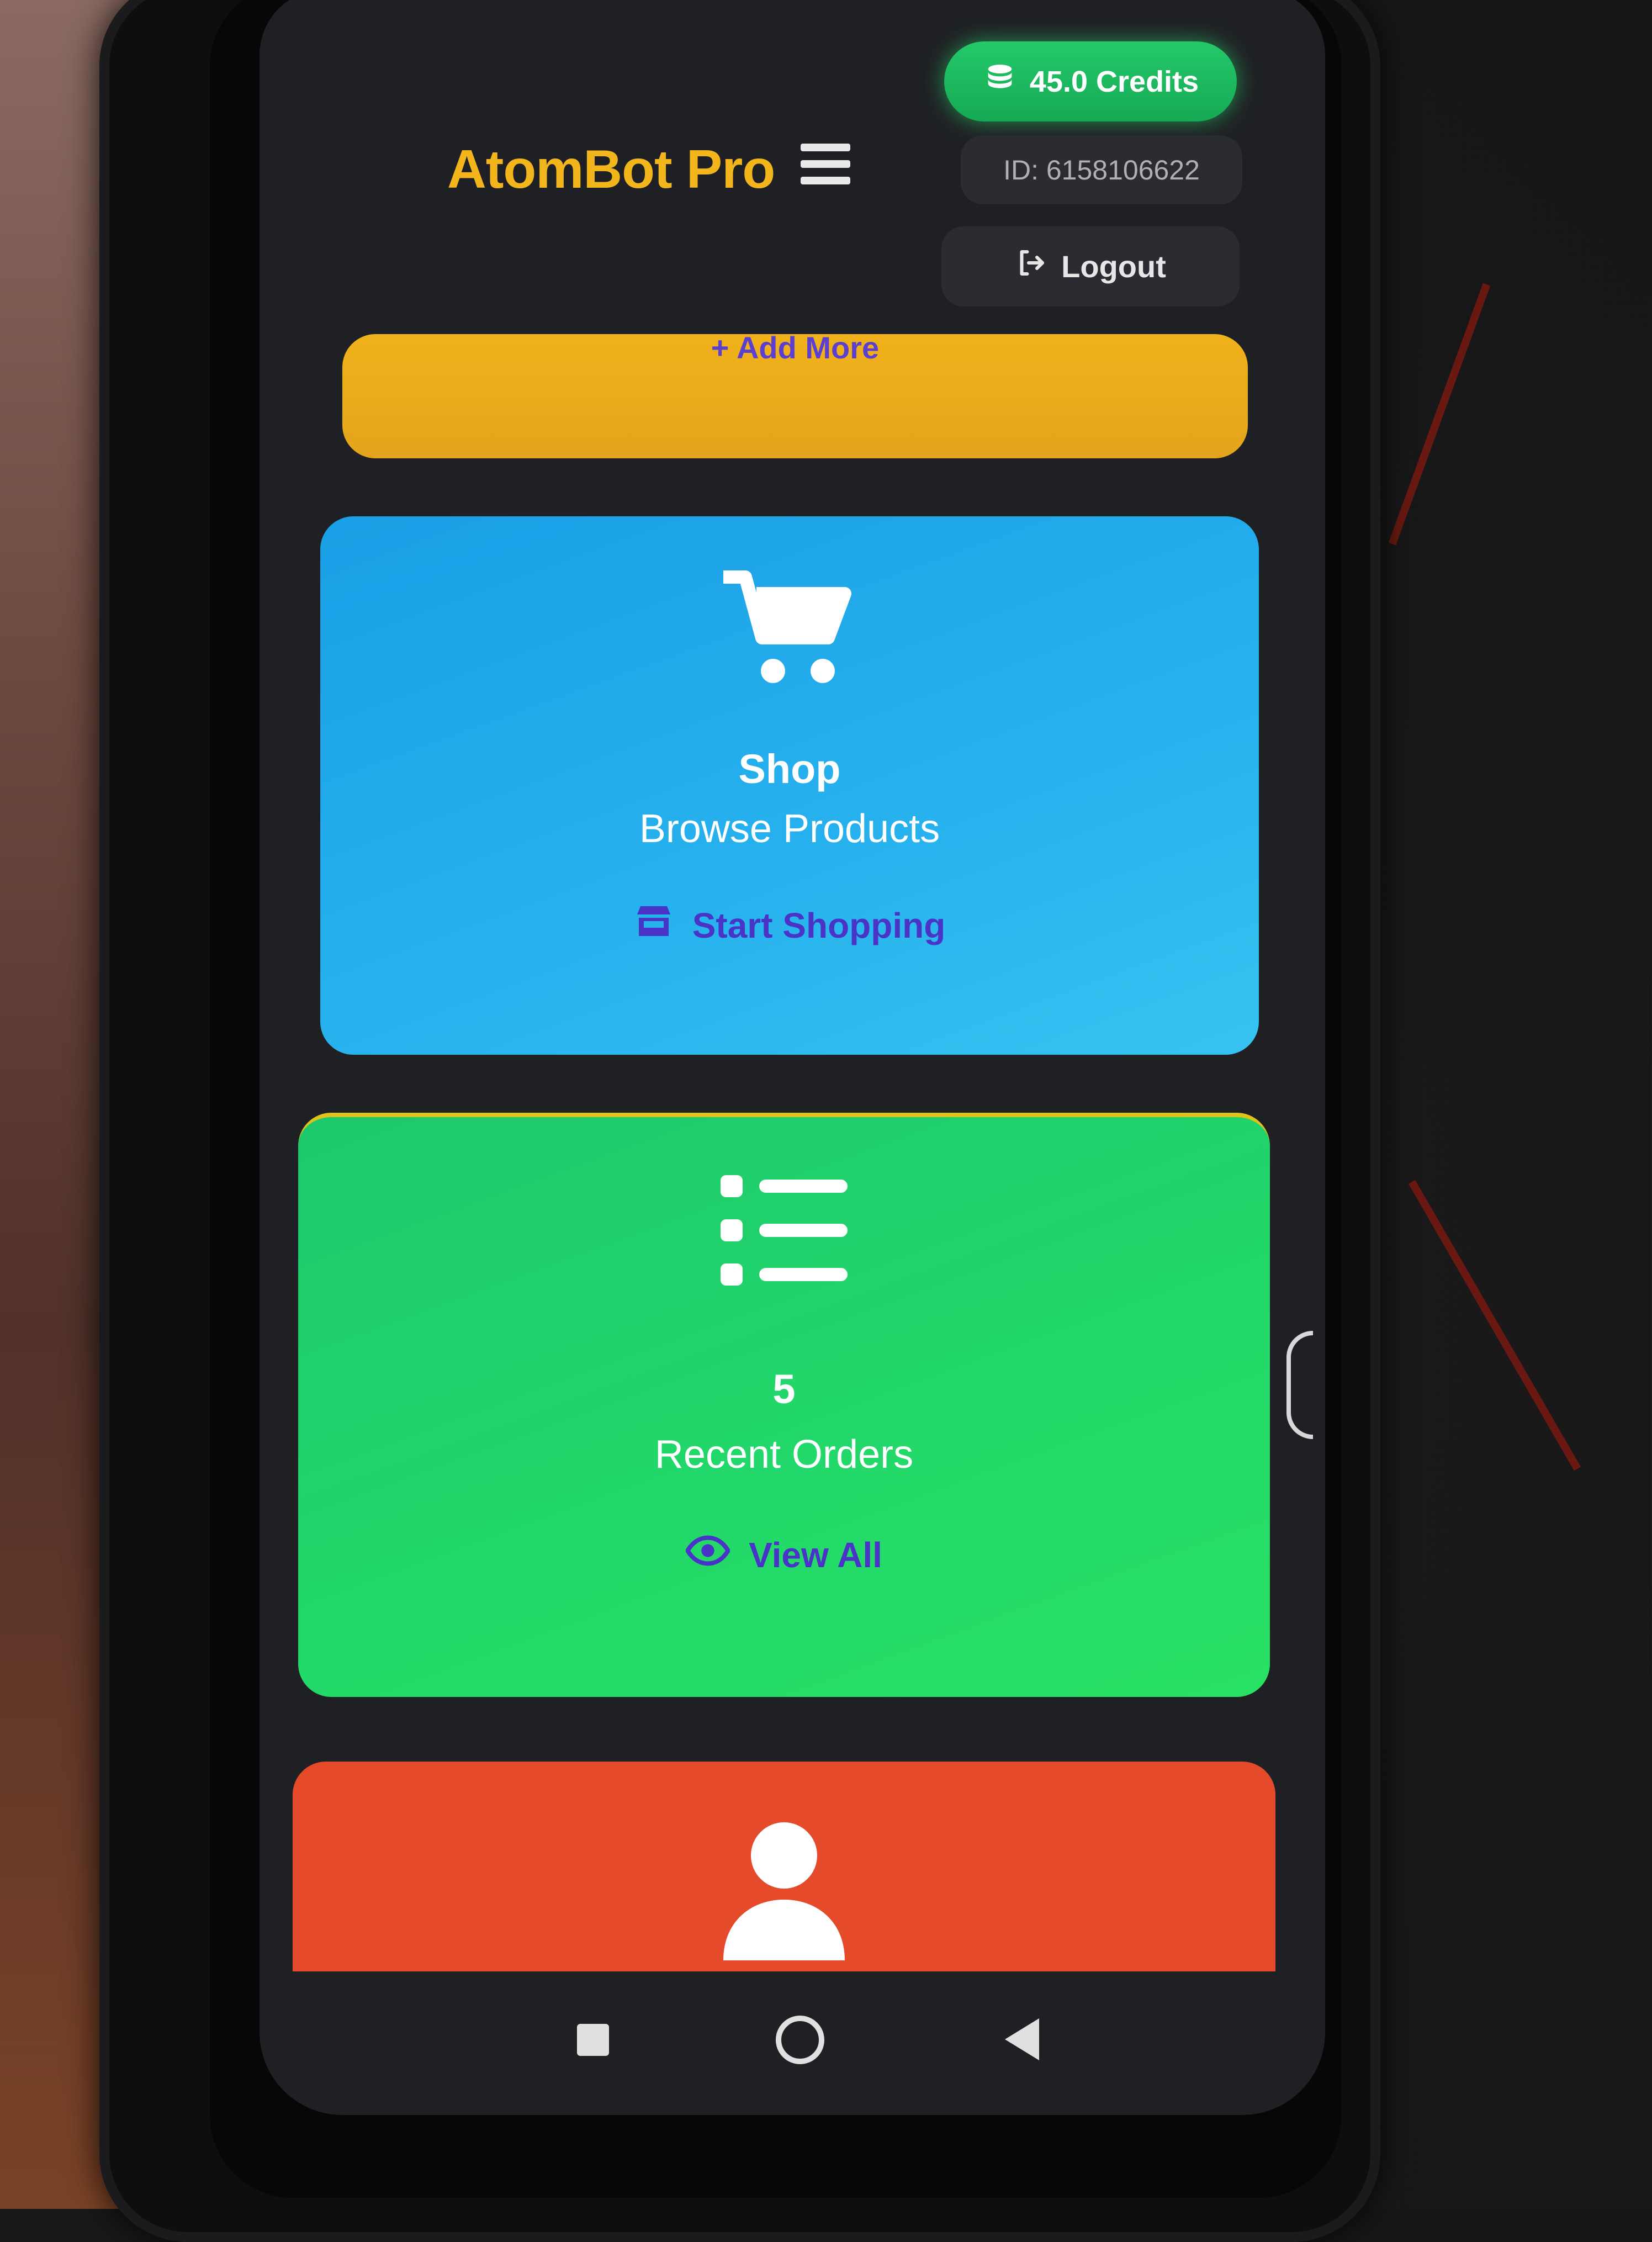  I want to click on system-navbar, so click(784, 2034).